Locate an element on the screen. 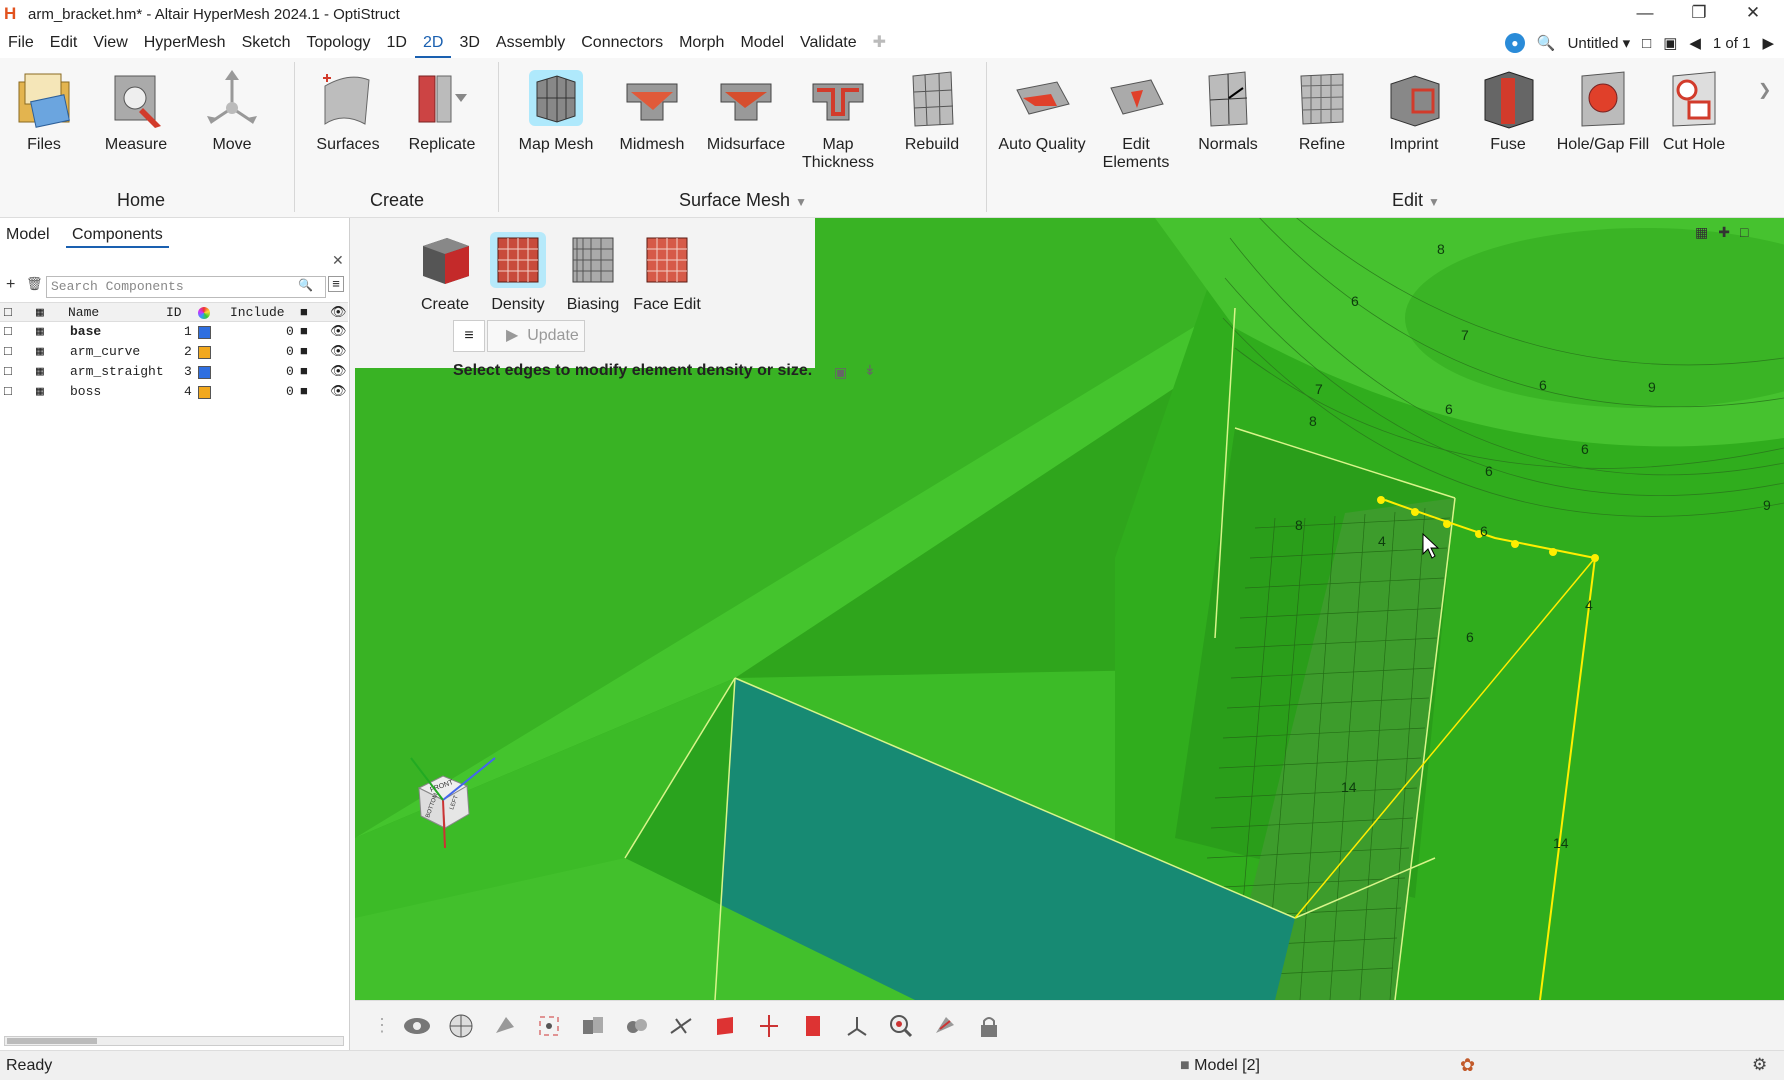 This screenshot has width=1784, height=1080. expand-chevron-icon: ↡ is located at coordinates (870, 370).